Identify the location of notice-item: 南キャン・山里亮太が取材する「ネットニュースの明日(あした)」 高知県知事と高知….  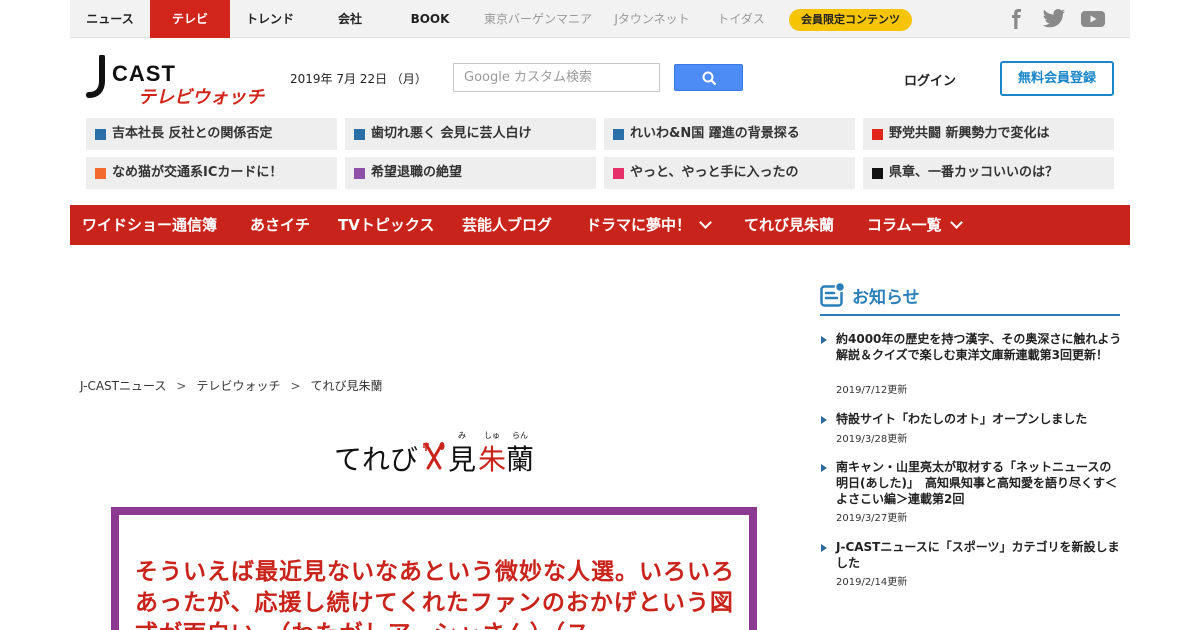
(971, 491).